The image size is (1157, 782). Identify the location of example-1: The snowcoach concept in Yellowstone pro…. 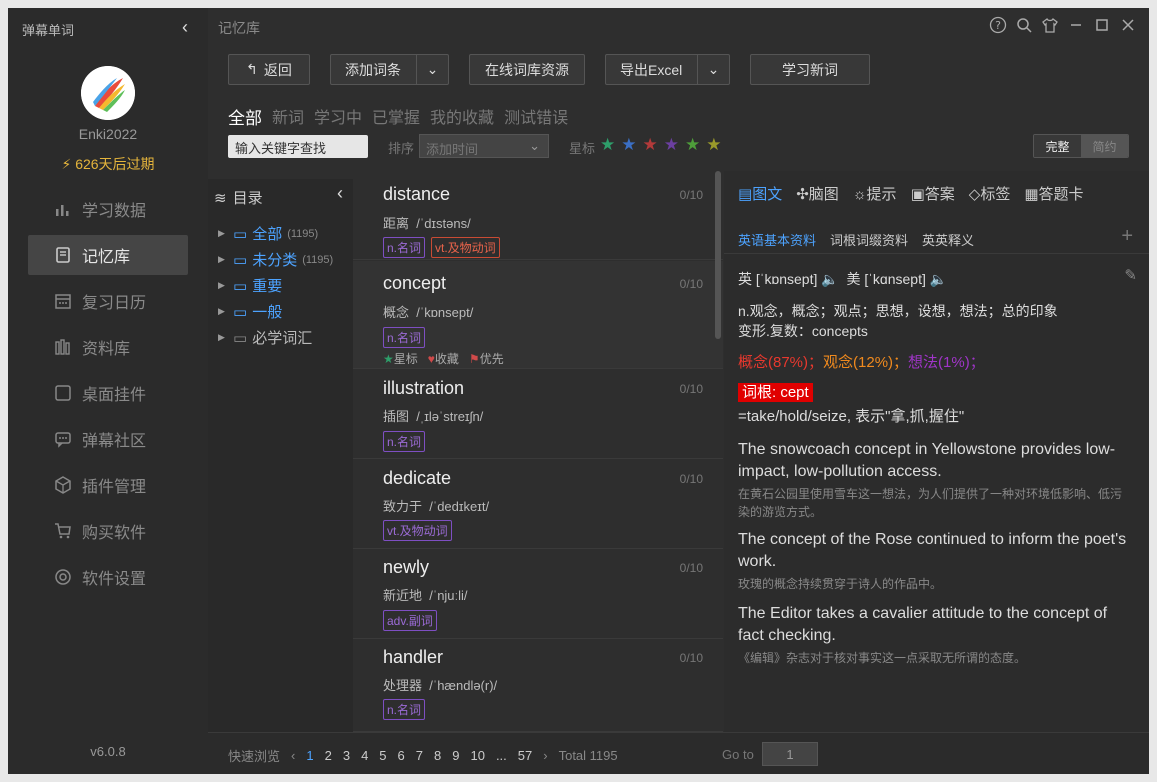
(930, 480).